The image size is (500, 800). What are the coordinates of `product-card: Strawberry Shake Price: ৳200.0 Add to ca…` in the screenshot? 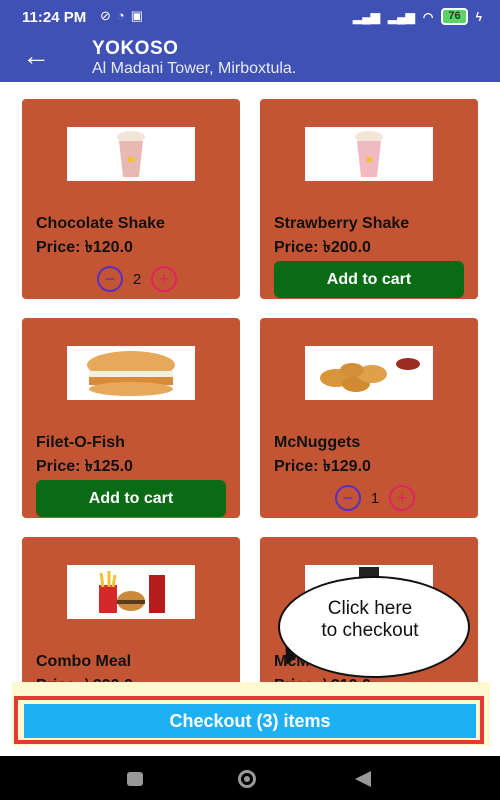 It's located at (369, 199).